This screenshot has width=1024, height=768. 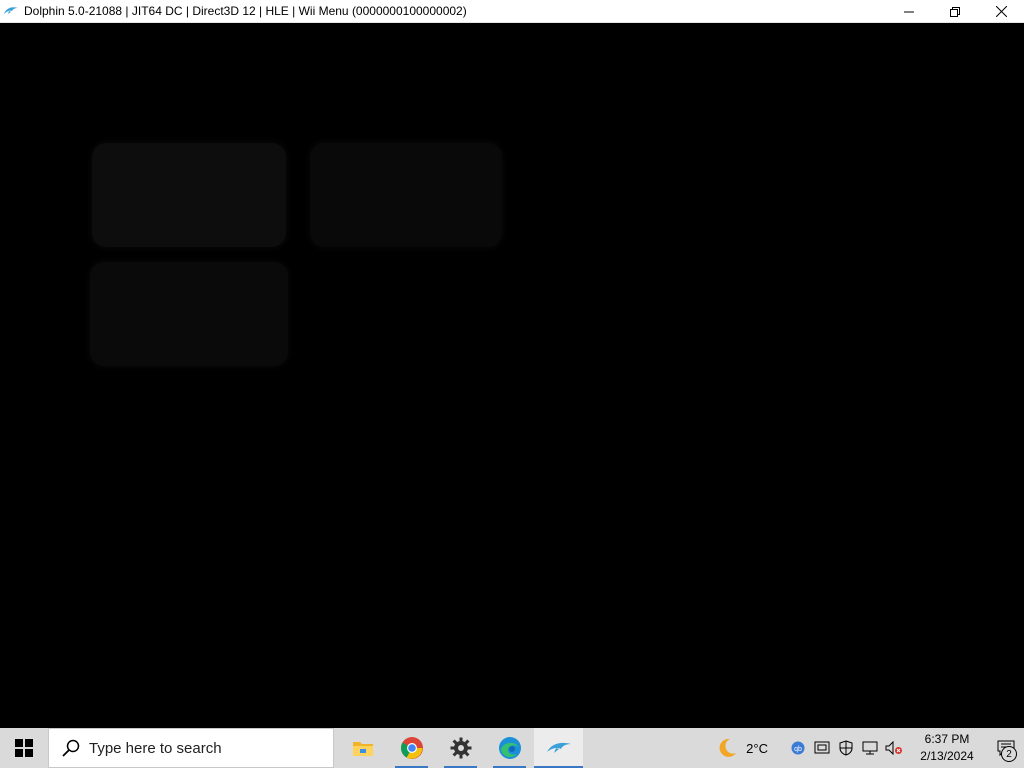 I want to click on file-explorer-icon, so click(x=362, y=749).